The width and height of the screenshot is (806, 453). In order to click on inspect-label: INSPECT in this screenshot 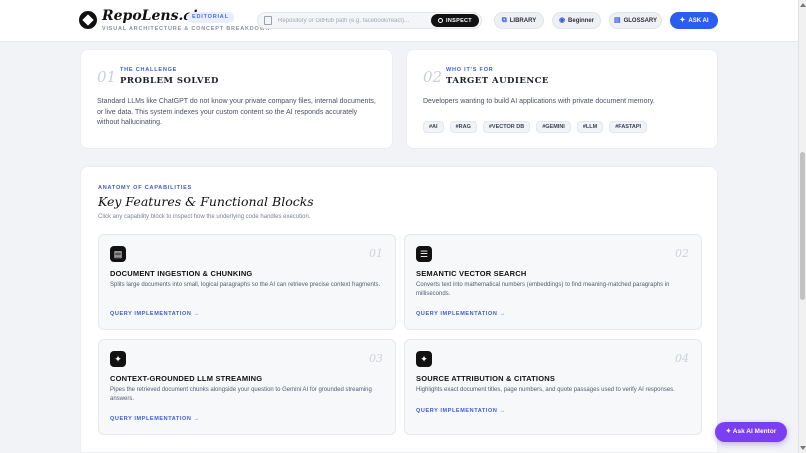, I will do `click(459, 20)`.